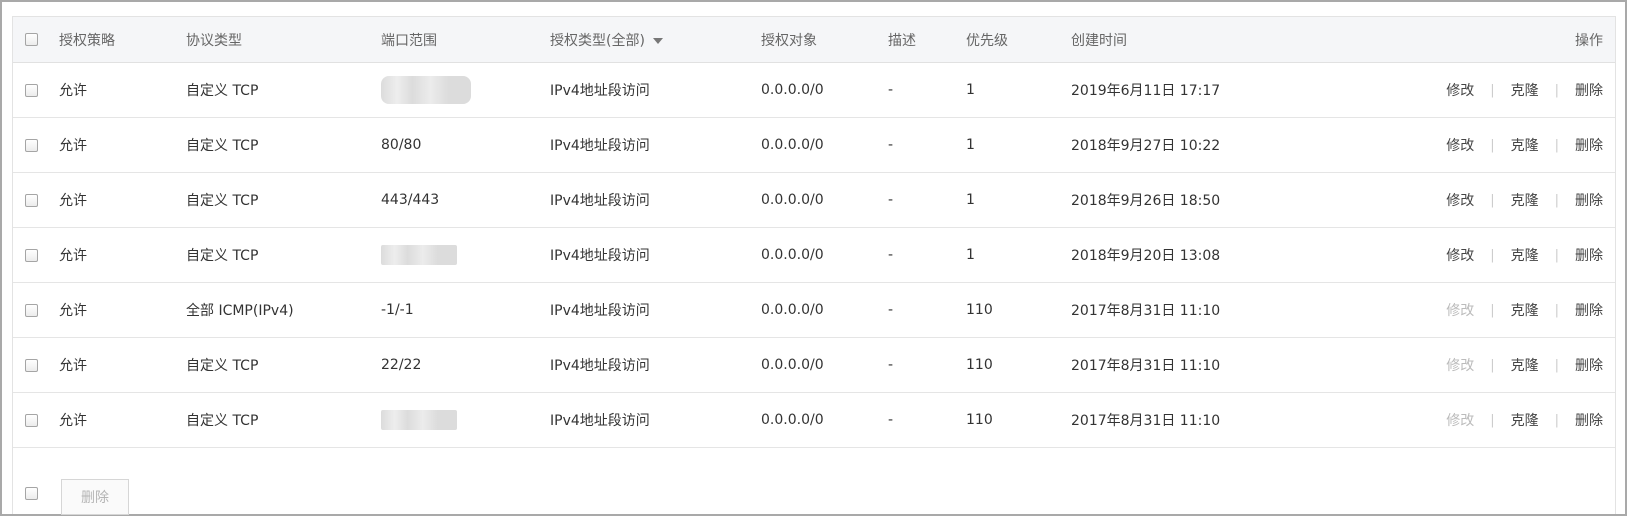 The height and width of the screenshot is (516, 1627). Describe the element at coordinates (1099, 40) in the screenshot. I see `column-header-created-time: 创建时间` at that location.